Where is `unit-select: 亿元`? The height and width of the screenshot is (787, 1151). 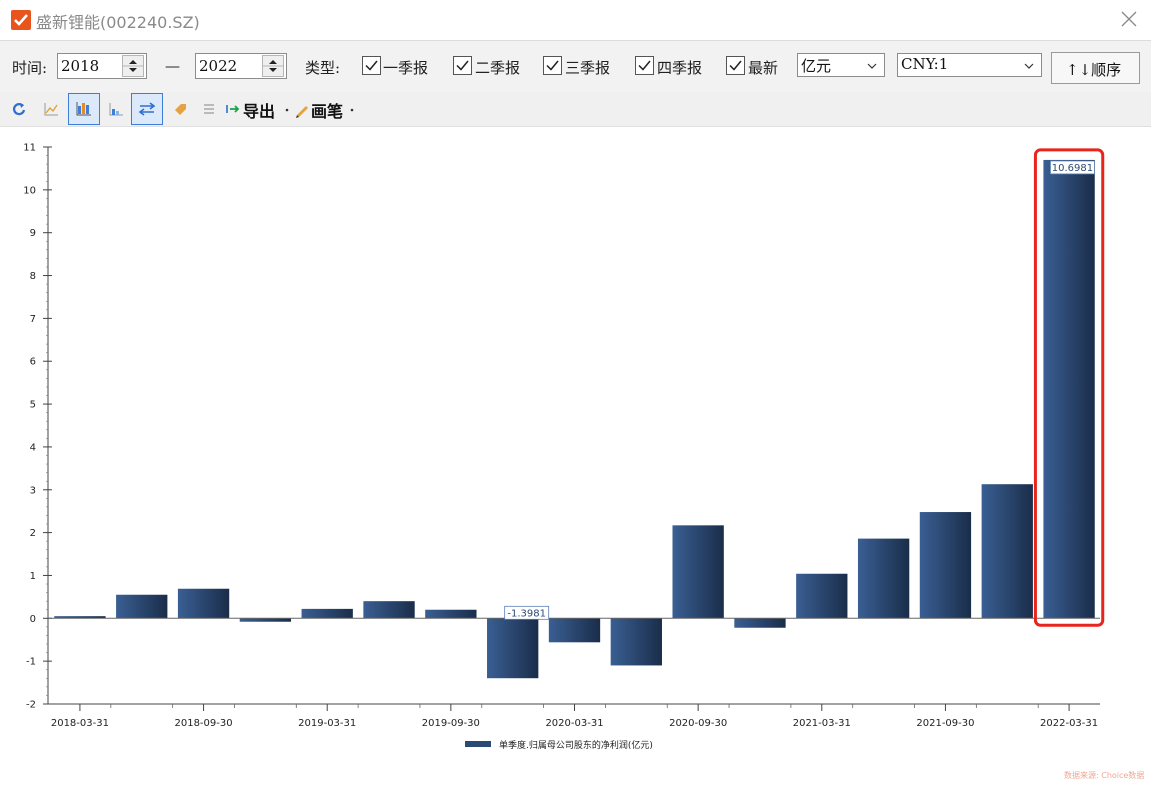
unit-select: 亿元 is located at coordinates (841, 65).